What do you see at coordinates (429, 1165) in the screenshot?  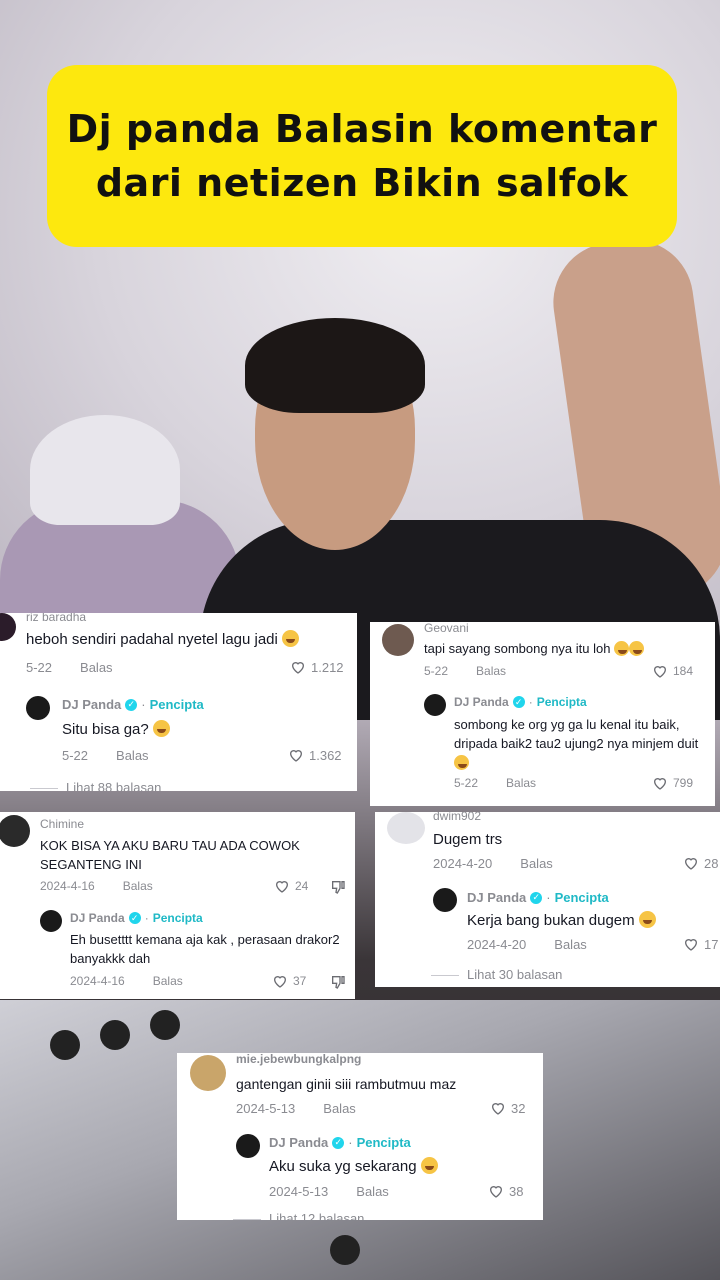 I see `grinning-emoji` at bounding box center [429, 1165].